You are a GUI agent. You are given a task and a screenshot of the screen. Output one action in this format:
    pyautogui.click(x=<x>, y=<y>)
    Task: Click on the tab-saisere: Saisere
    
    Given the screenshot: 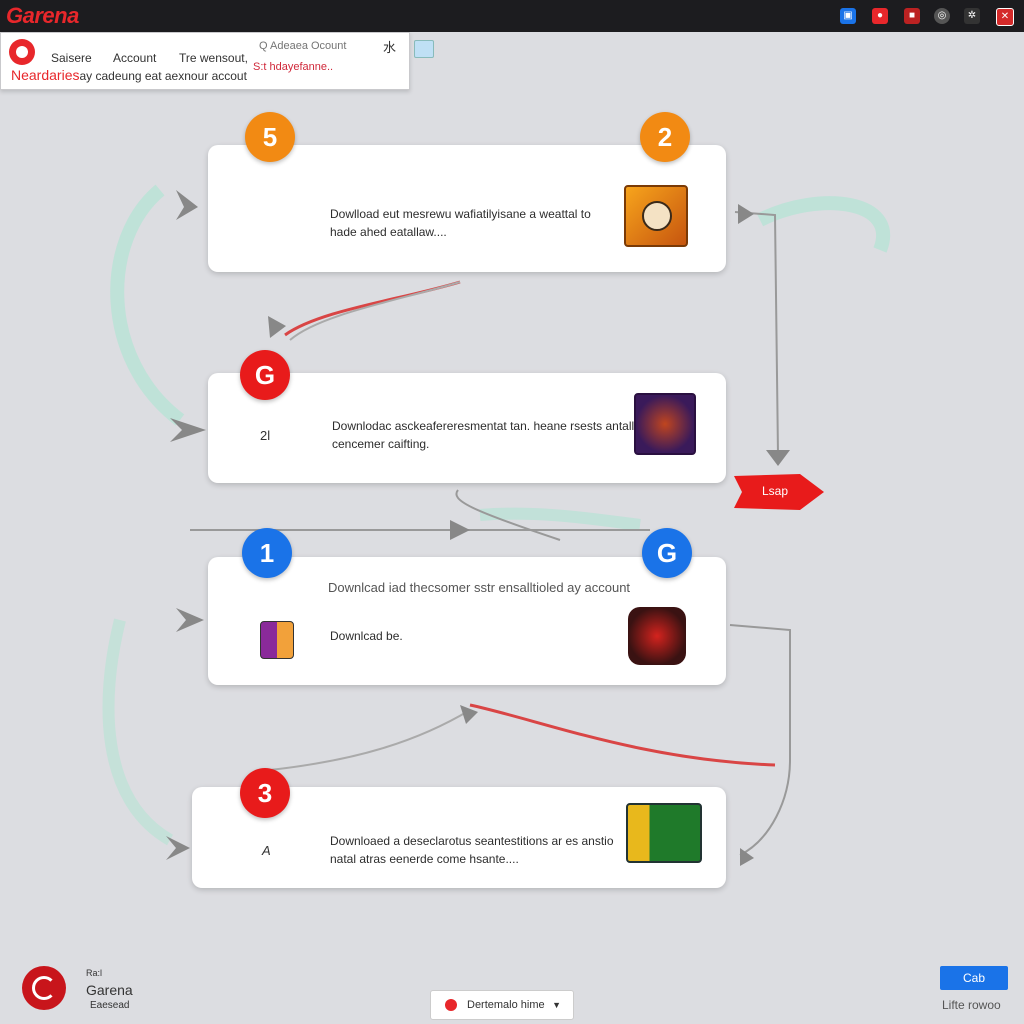 What is the action you would take?
    pyautogui.click(x=71, y=58)
    